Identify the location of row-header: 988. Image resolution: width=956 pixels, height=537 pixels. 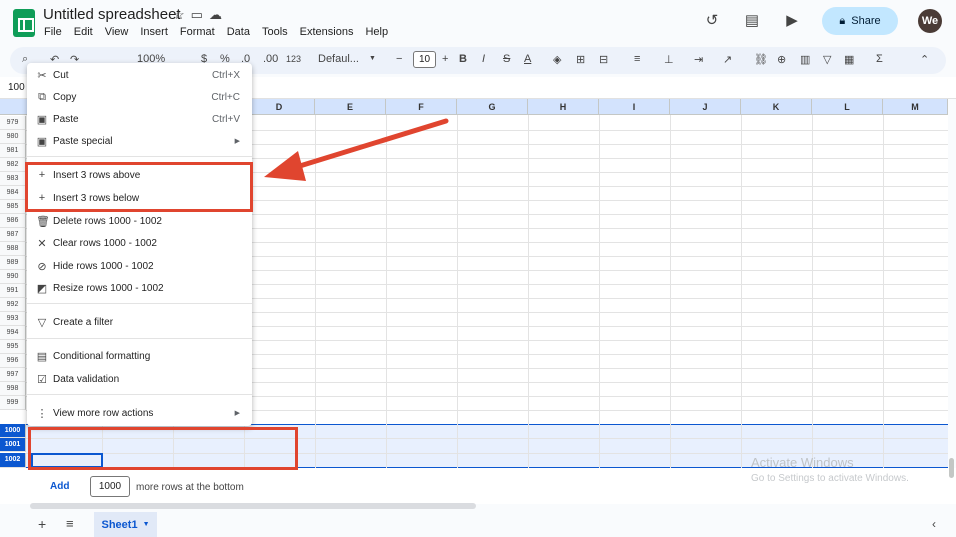
(13, 249).